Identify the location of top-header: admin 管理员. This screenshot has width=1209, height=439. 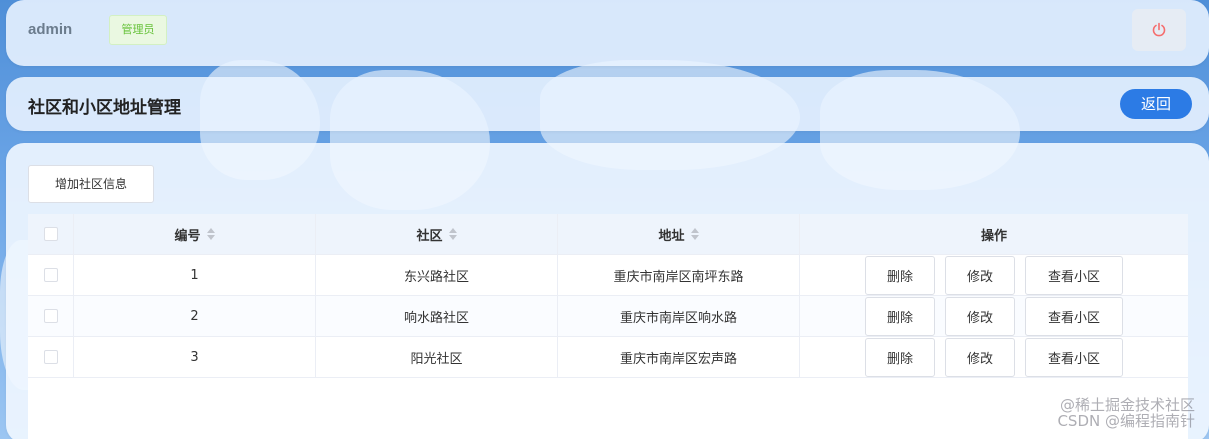
(607, 33).